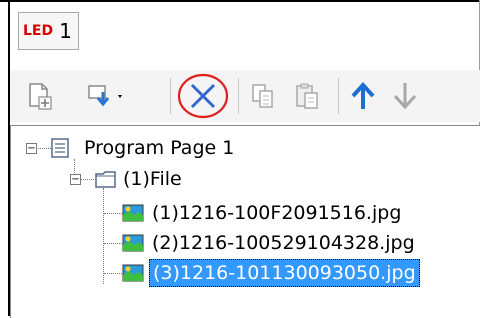  I want to click on led-icon: LED, so click(38, 31).